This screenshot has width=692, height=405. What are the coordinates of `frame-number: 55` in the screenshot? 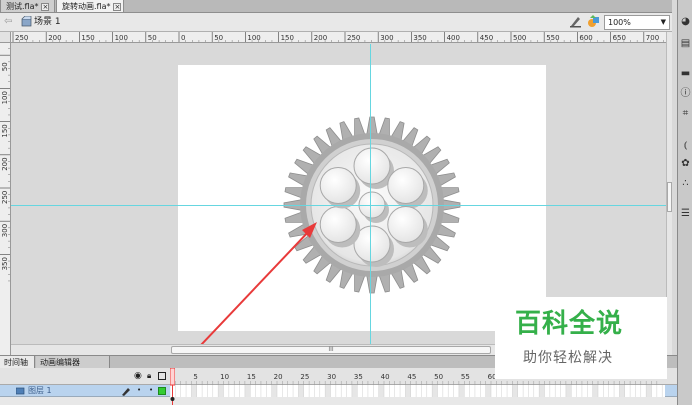 It's located at (465, 377).